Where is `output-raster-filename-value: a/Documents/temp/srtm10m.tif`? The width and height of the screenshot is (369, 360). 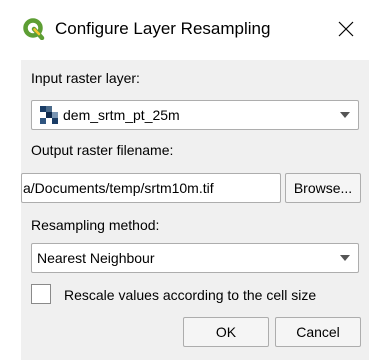 output-raster-filename-value: a/Documents/temp/srtm10m.tif is located at coordinates (118, 188).